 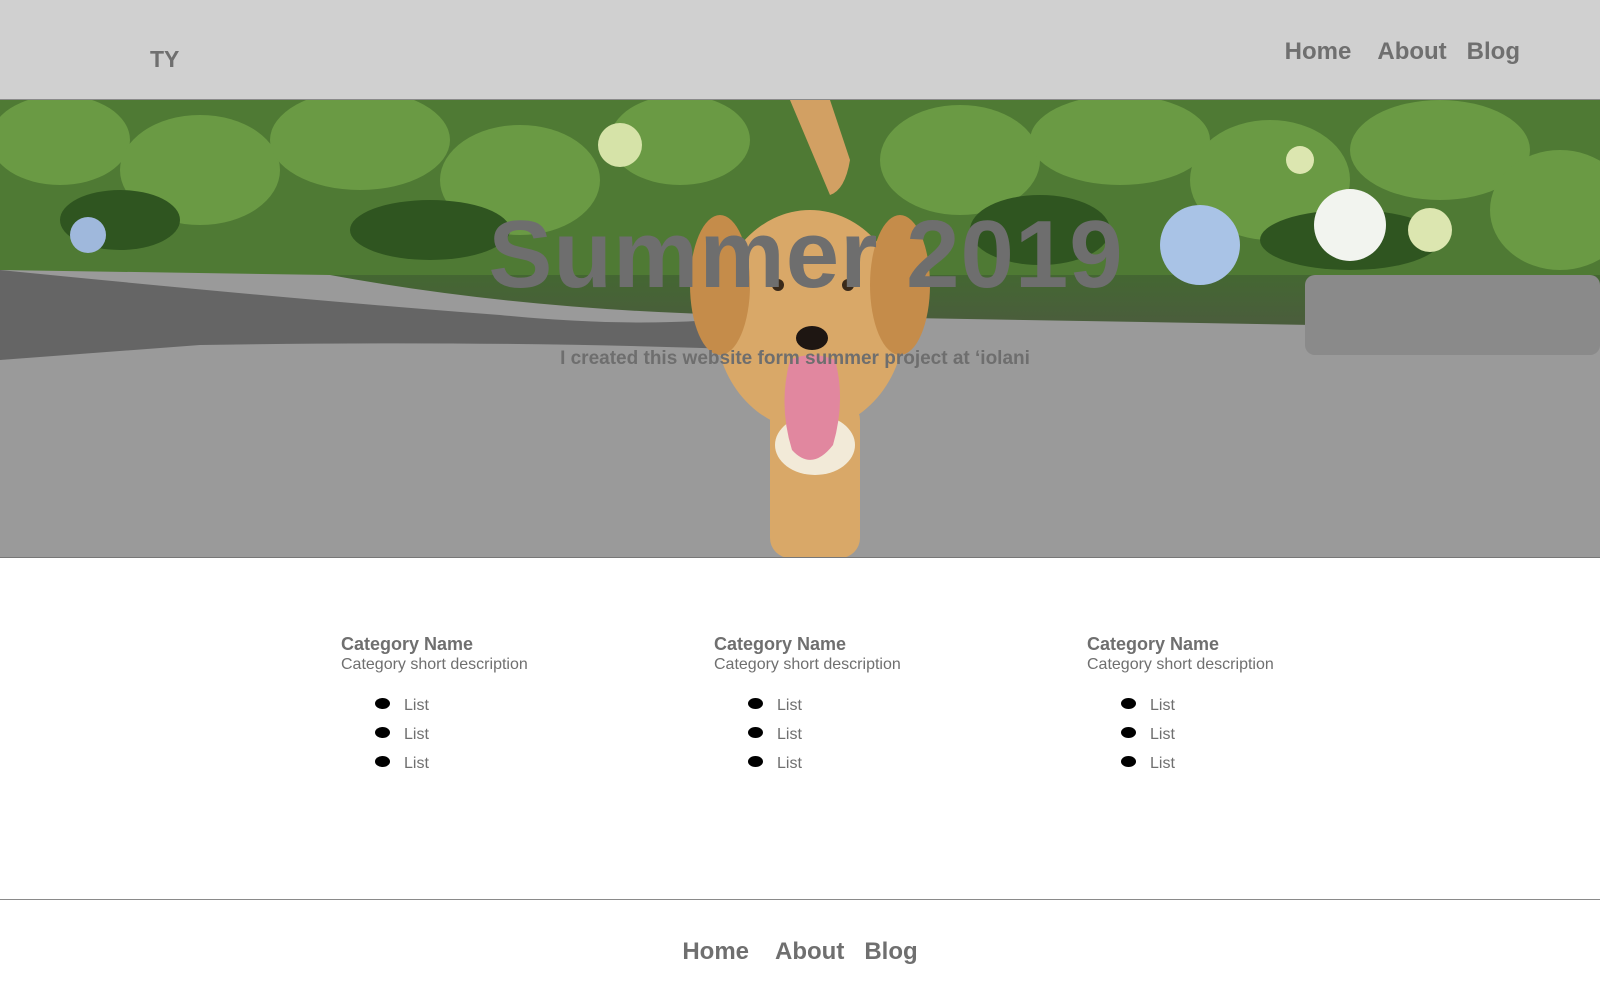 What do you see at coordinates (1493, 52) in the screenshot?
I see `nav-blog-link: Blog` at bounding box center [1493, 52].